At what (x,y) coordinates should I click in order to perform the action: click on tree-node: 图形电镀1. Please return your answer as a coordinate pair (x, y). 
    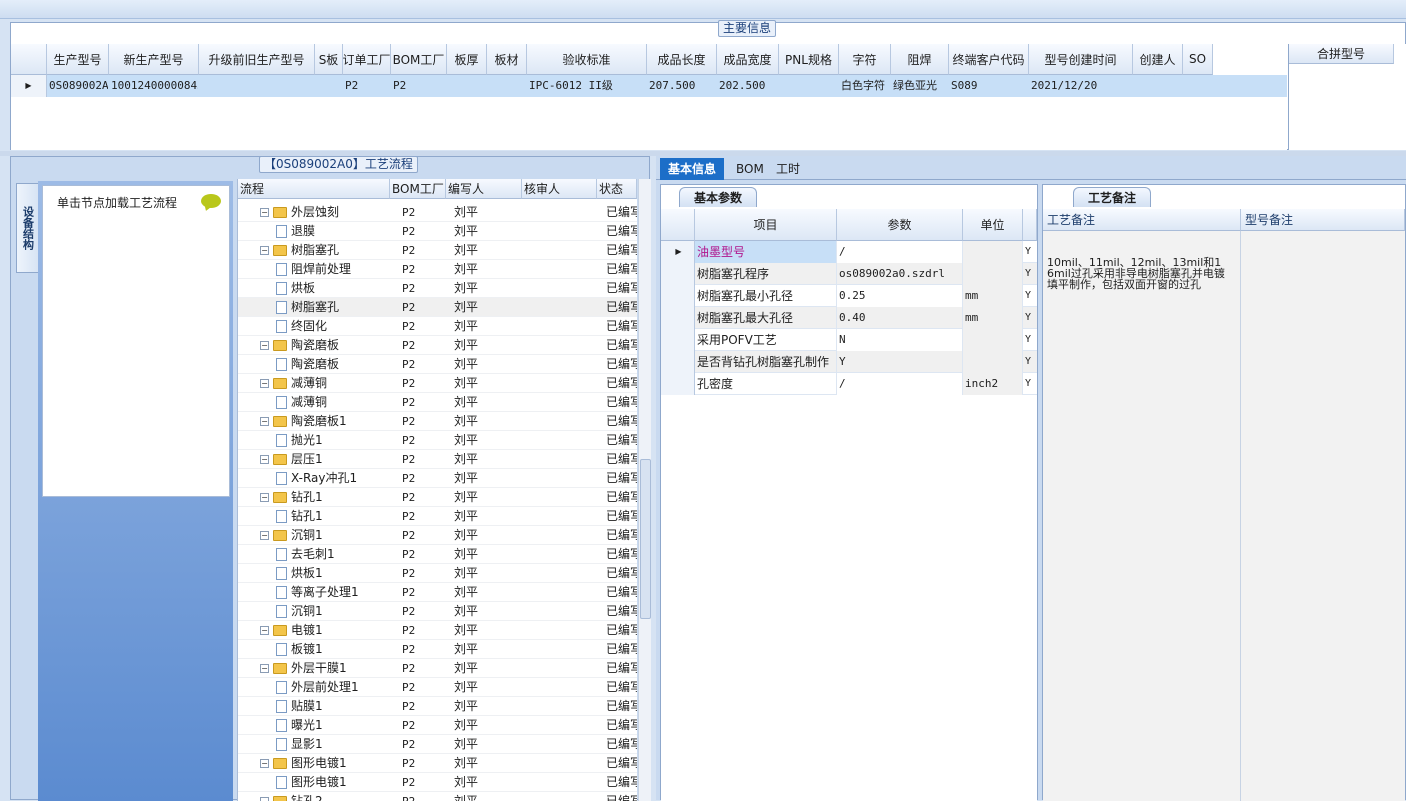
    Looking at the image, I should click on (333, 782).